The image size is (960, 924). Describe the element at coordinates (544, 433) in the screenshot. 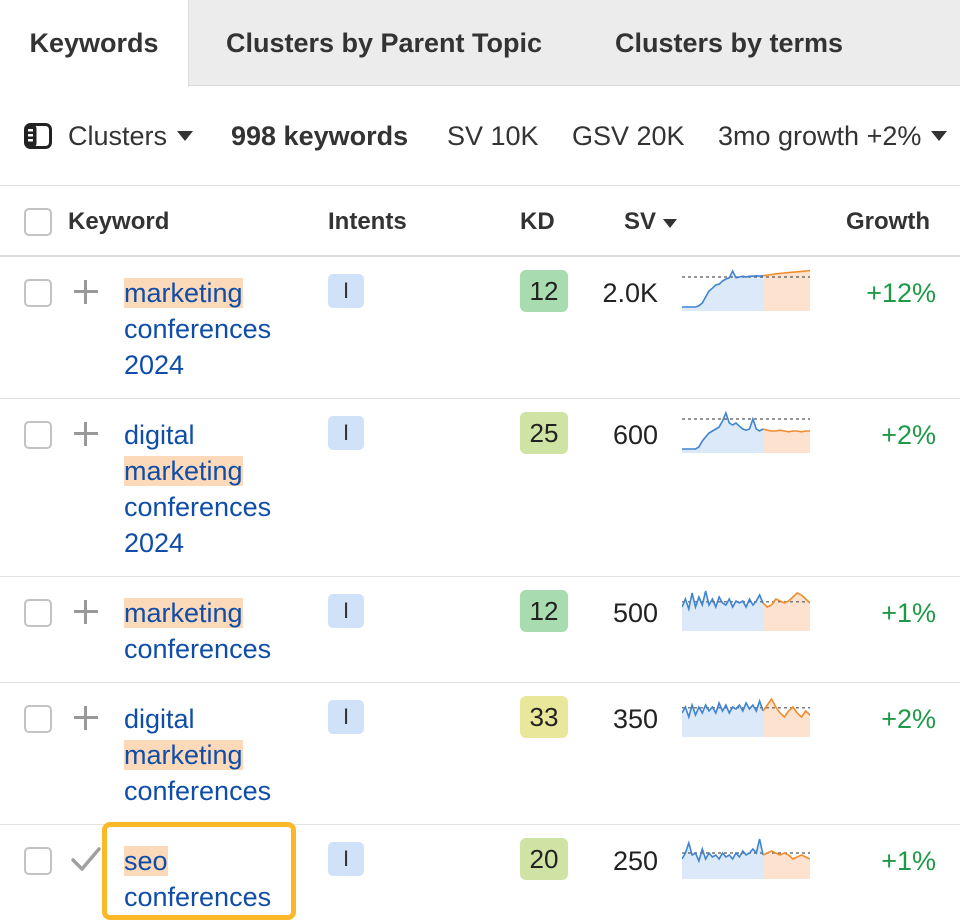

I see `kd-badge: 25` at that location.